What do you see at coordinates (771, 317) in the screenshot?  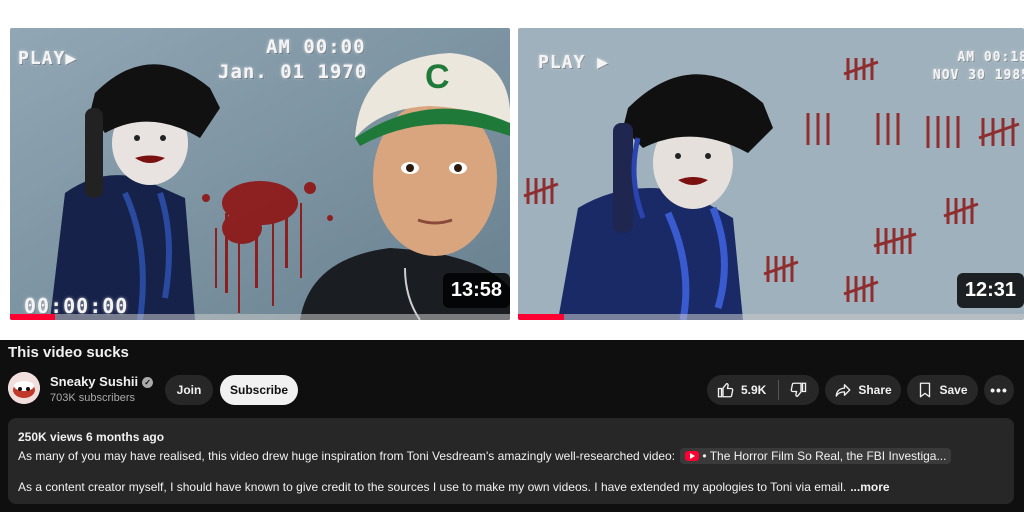 I see `thumbnail-right-progress-track` at bounding box center [771, 317].